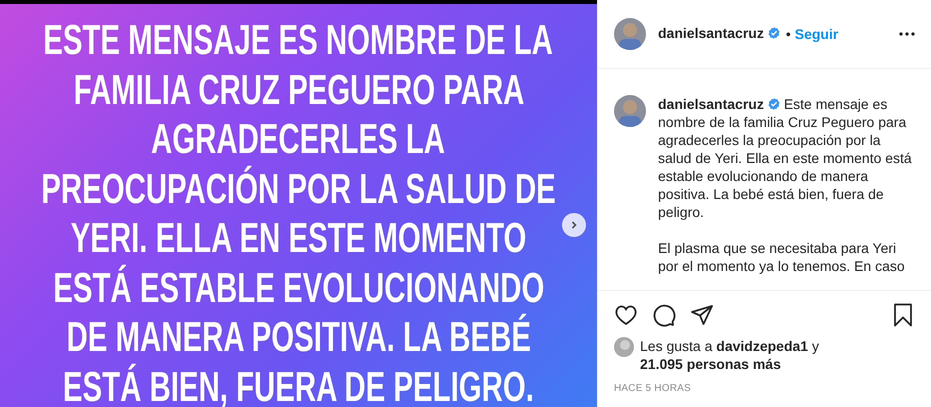 This screenshot has height=407, width=931. What do you see at coordinates (652, 388) in the screenshot?
I see `timestamp: HACE 5 HORAS` at bounding box center [652, 388].